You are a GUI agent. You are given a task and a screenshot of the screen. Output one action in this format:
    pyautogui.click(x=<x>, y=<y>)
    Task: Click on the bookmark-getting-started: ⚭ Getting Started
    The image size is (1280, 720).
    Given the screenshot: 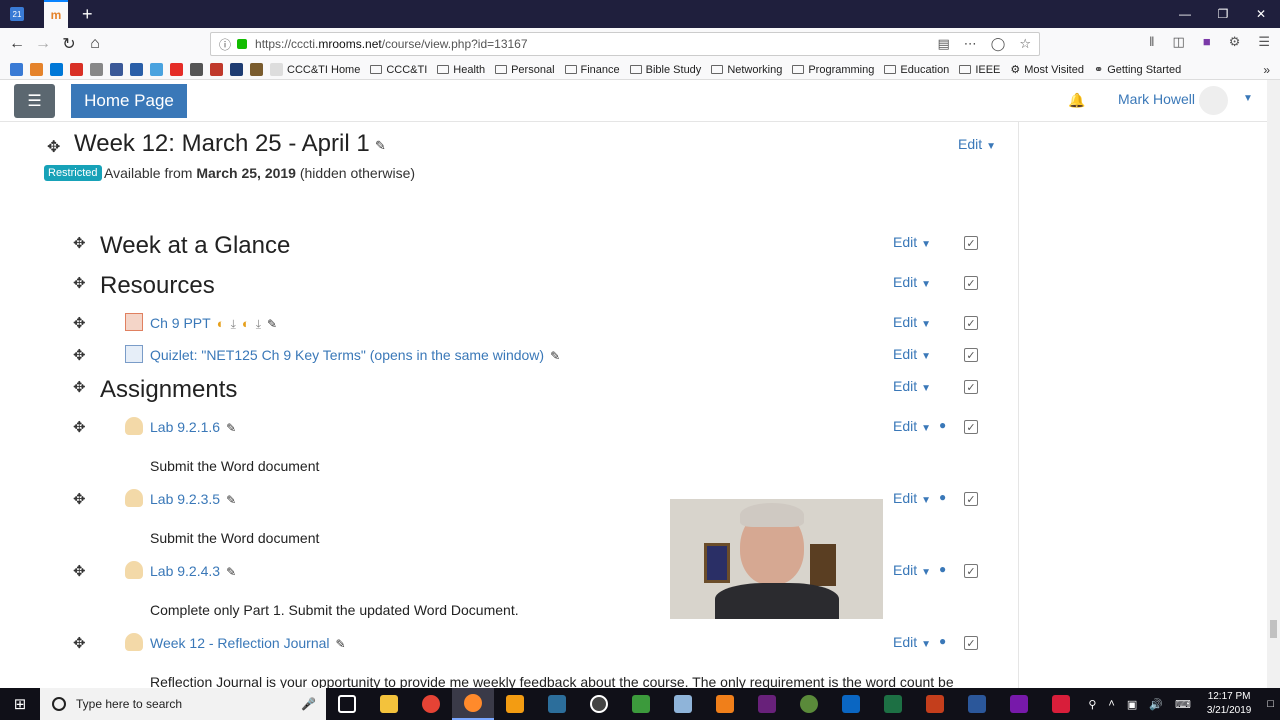 What is the action you would take?
    pyautogui.click(x=1137, y=70)
    